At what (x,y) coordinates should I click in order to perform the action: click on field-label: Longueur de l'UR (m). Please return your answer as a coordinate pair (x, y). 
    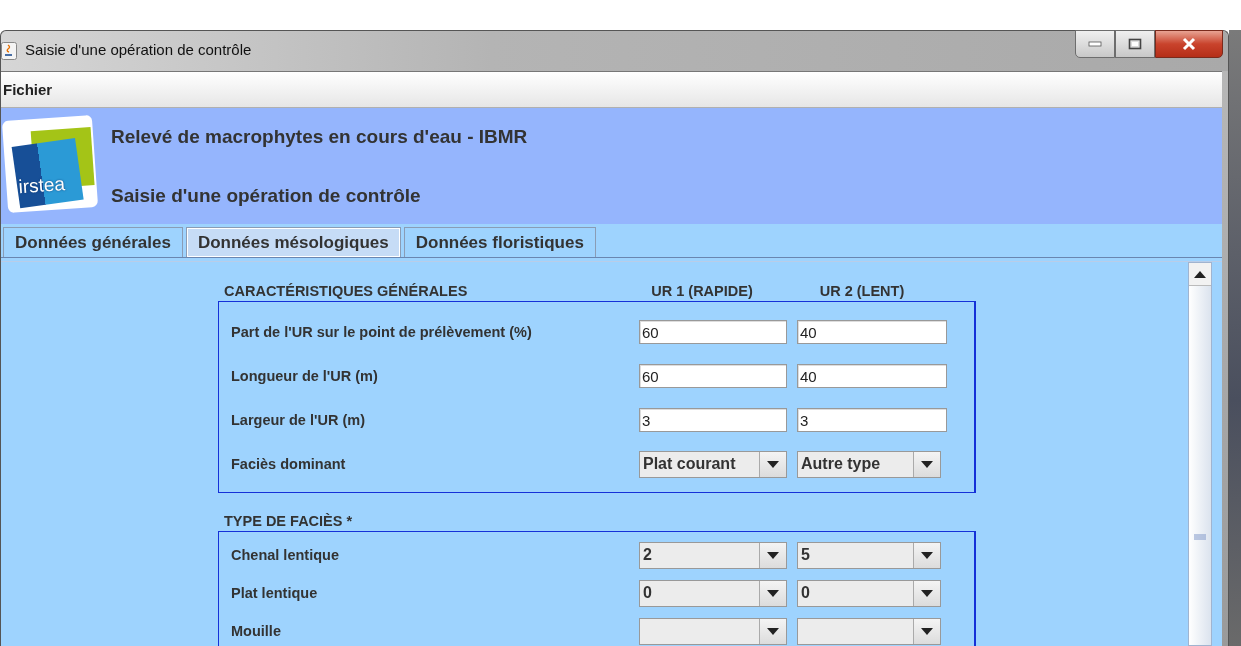
    Looking at the image, I should click on (305, 376).